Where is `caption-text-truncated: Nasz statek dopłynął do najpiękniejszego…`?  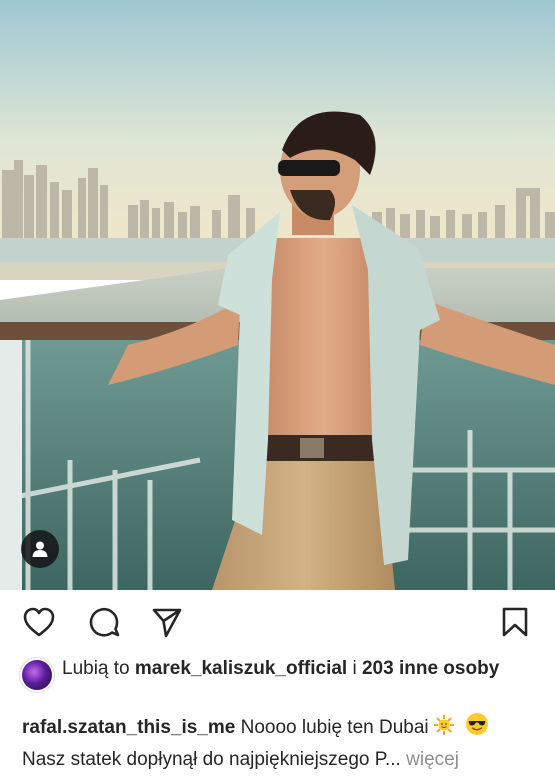
caption-text-truncated: Nasz statek dopłynął do najpiękniejszego… is located at coordinates (203, 759).